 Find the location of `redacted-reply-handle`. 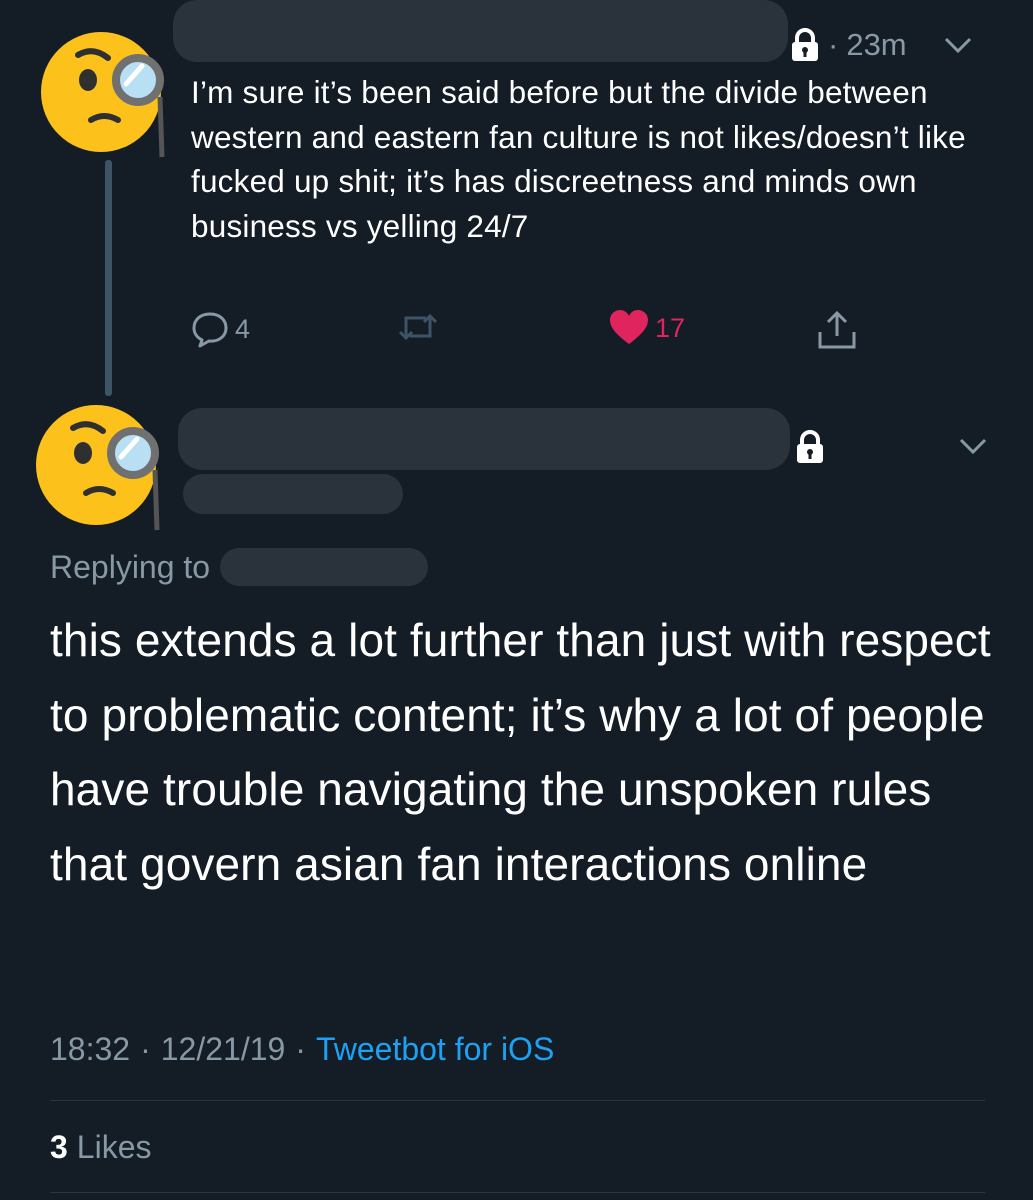

redacted-reply-handle is located at coordinates (324, 567).